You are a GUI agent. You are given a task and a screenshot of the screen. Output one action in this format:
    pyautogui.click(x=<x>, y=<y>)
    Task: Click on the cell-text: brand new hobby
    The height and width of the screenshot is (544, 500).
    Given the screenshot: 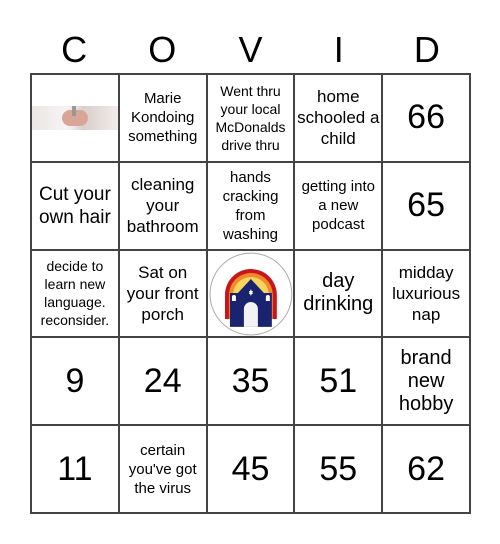 What is the action you would take?
    pyautogui.click(x=426, y=380)
    